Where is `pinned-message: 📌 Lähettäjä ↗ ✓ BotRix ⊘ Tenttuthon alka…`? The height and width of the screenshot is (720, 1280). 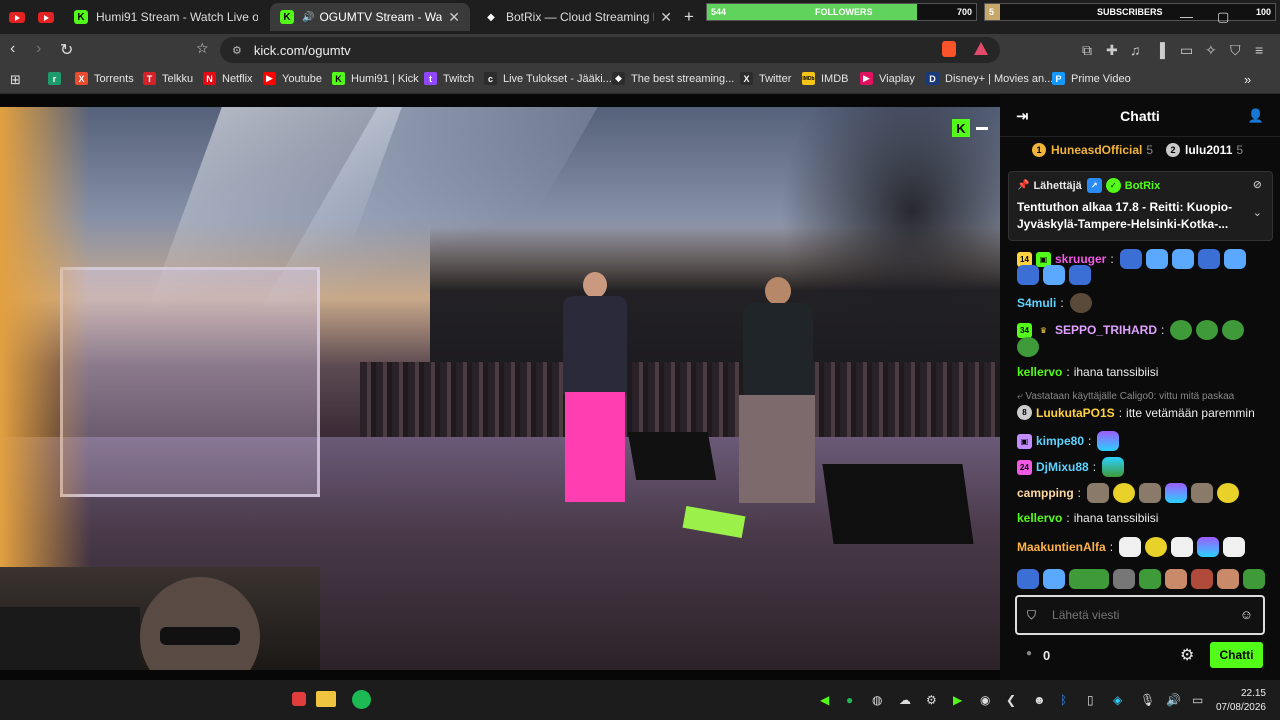 pinned-message: 📌 Lähettäjä ↗ ✓ BotRix ⊘ Tenttuthon alka… is located at coordinates (1140, 206).